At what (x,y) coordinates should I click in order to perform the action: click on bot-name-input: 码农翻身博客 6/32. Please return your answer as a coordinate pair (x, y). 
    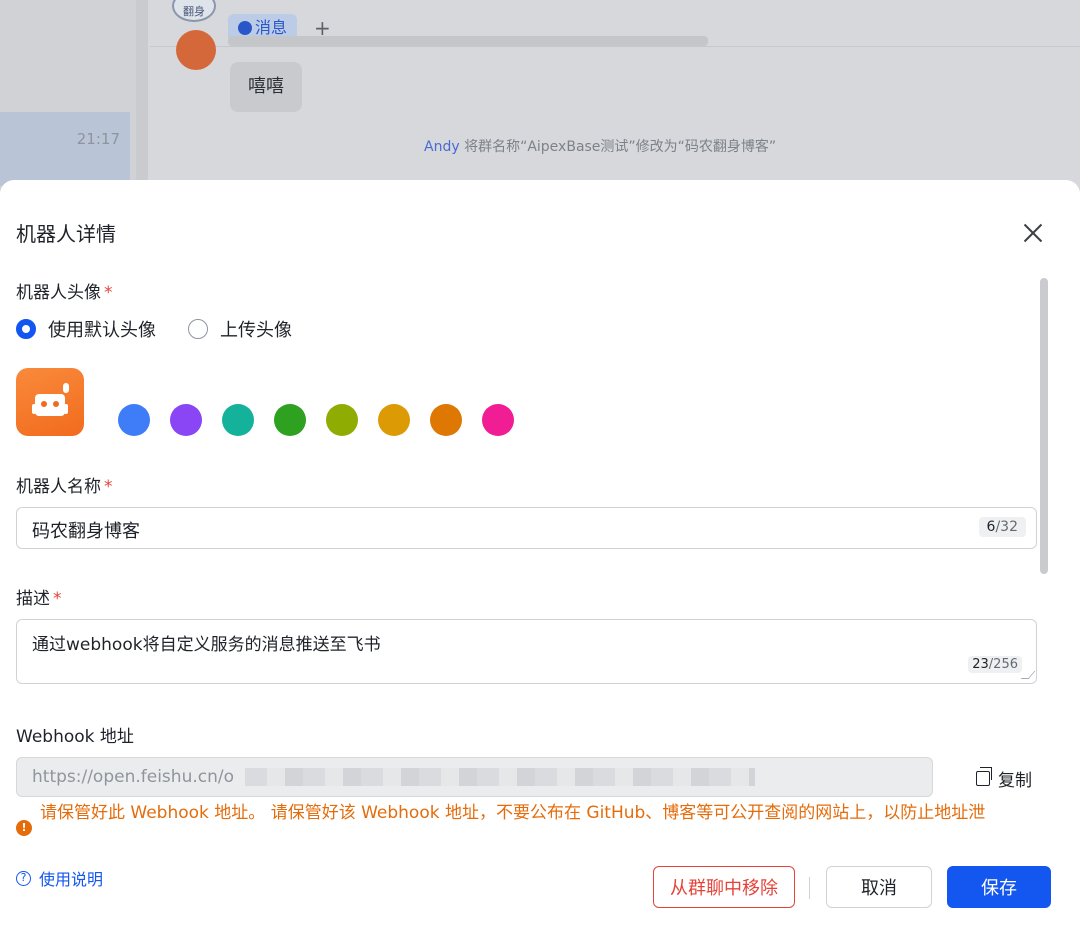
    Looking at the image, I should click on (526, 528).